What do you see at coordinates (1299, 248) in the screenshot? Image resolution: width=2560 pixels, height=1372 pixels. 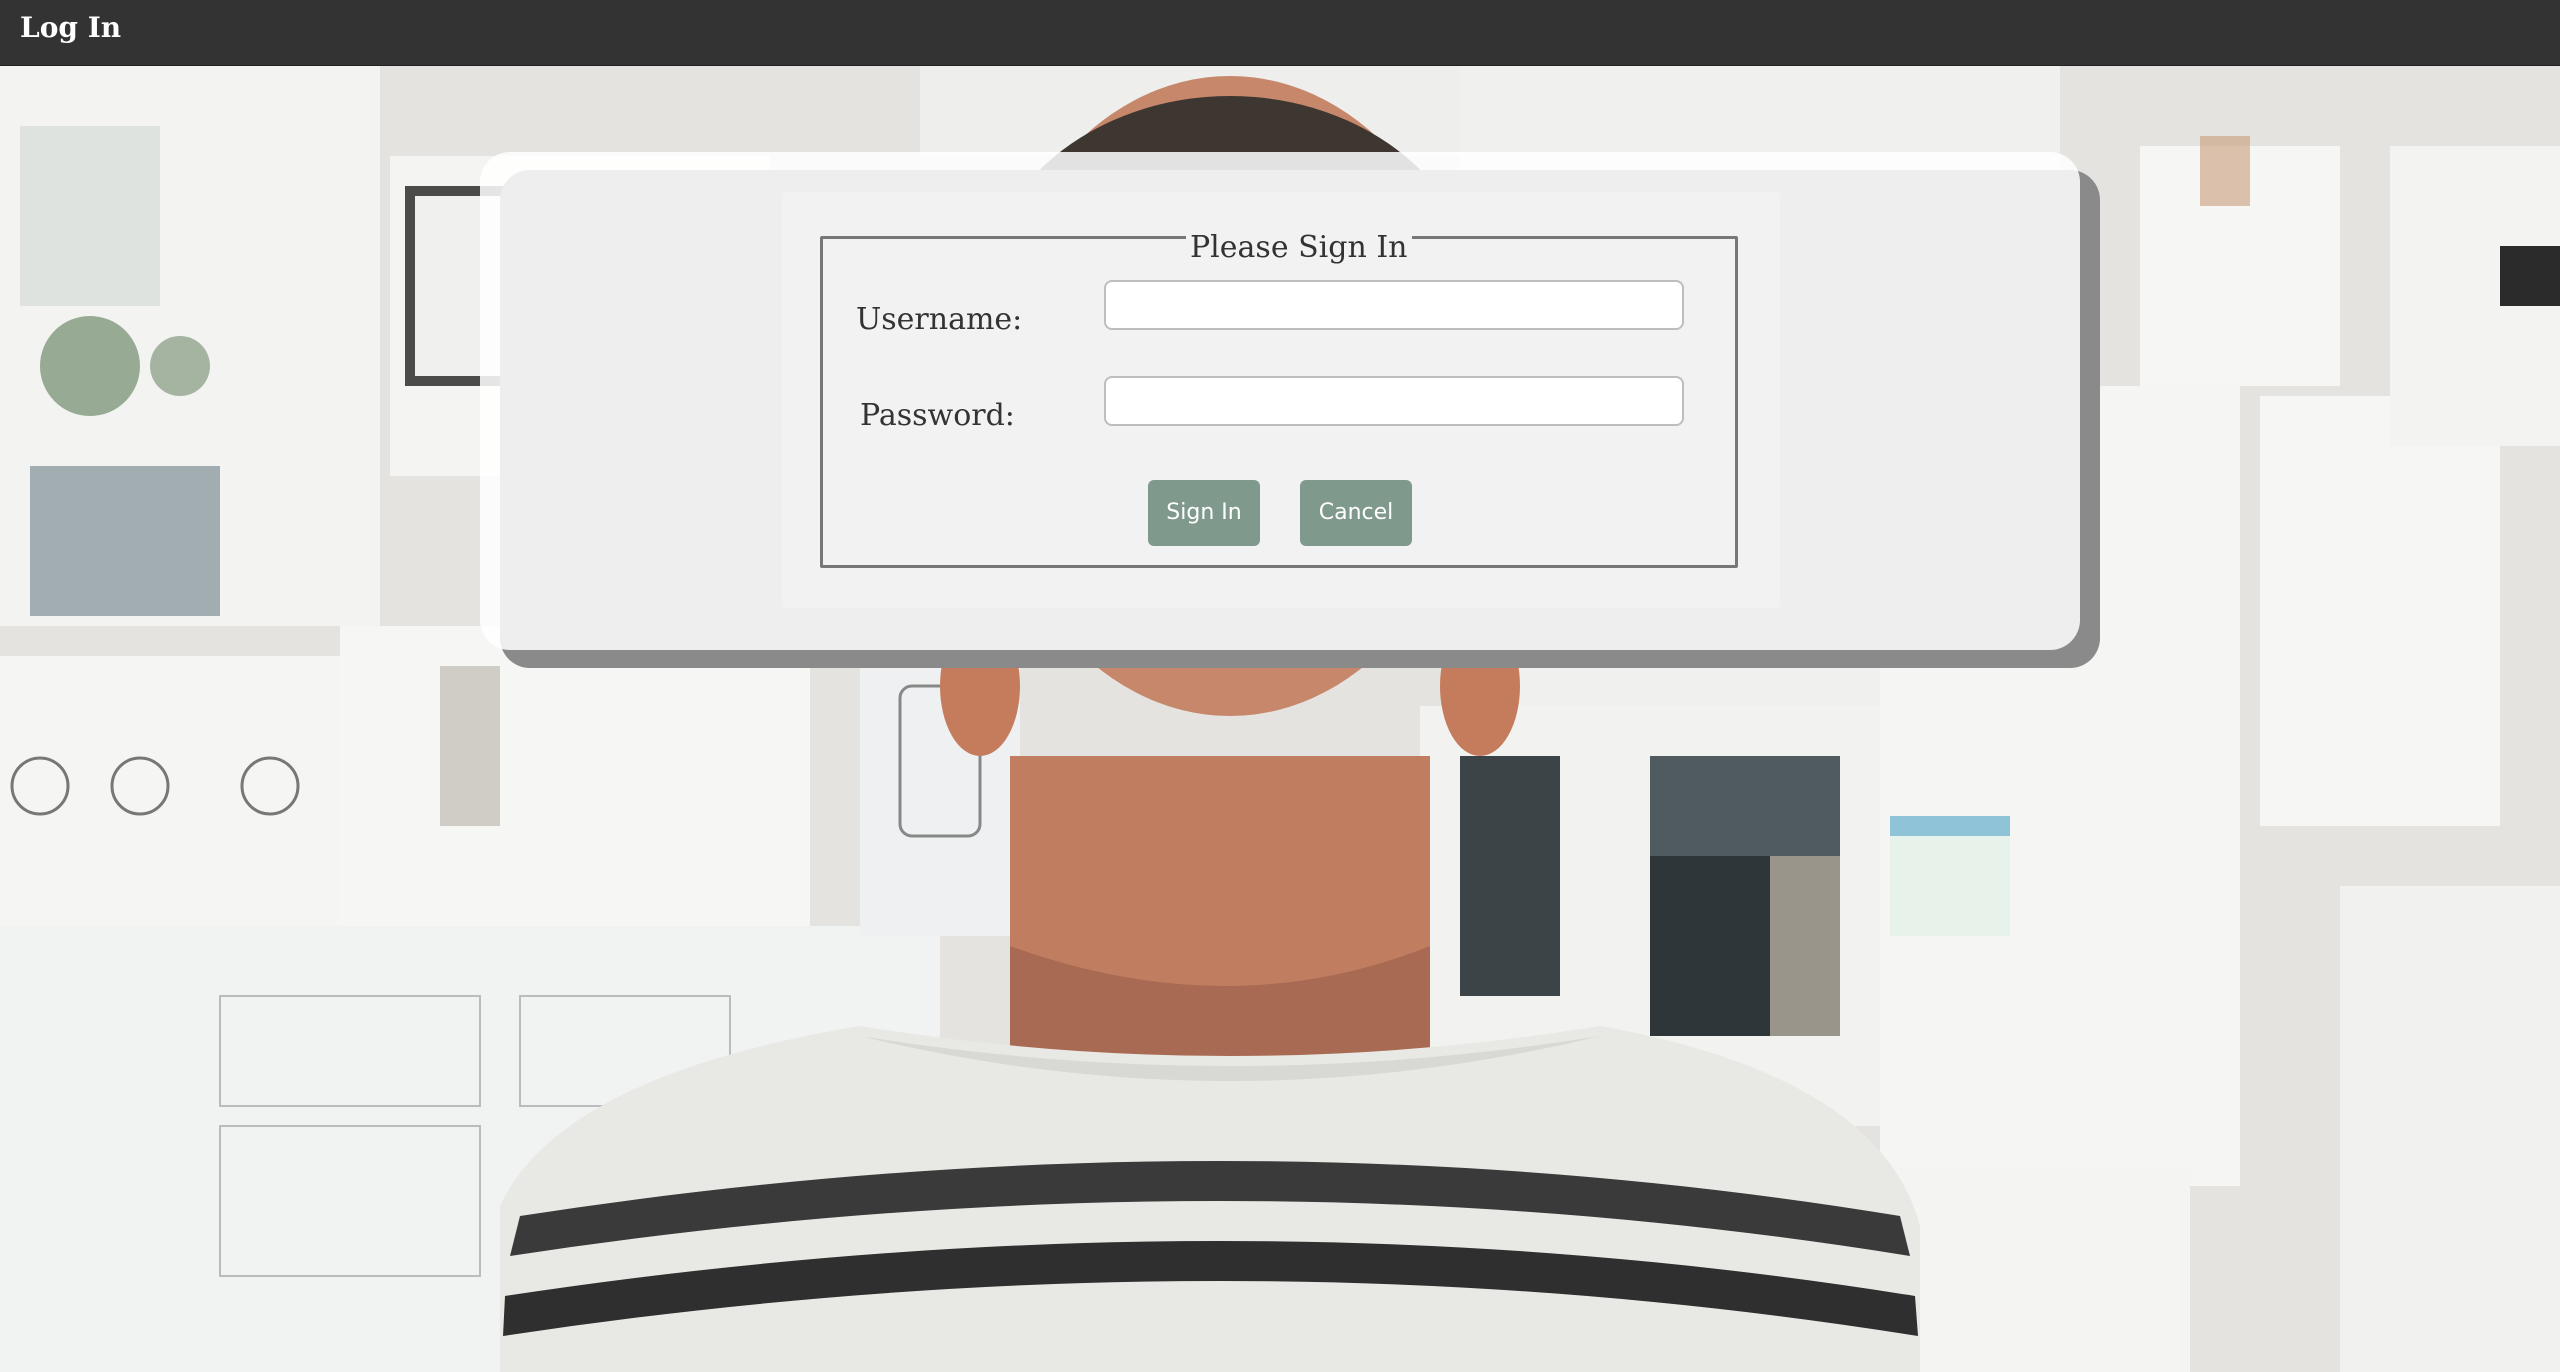 I see `signin-legend: Please Sign In` at bounding box center [1299, 248].